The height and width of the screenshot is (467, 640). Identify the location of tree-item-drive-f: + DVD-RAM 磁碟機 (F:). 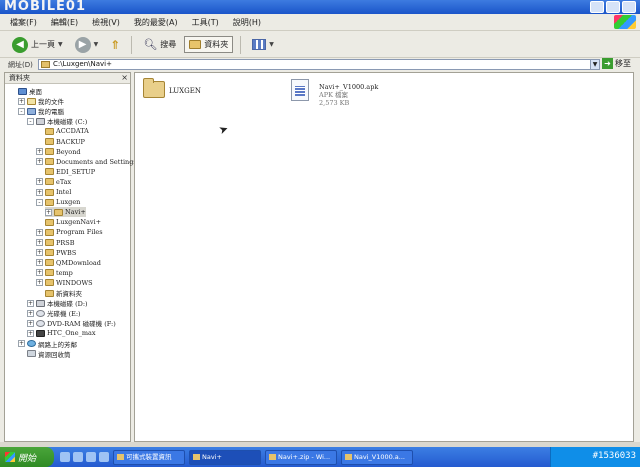
(71, 323).